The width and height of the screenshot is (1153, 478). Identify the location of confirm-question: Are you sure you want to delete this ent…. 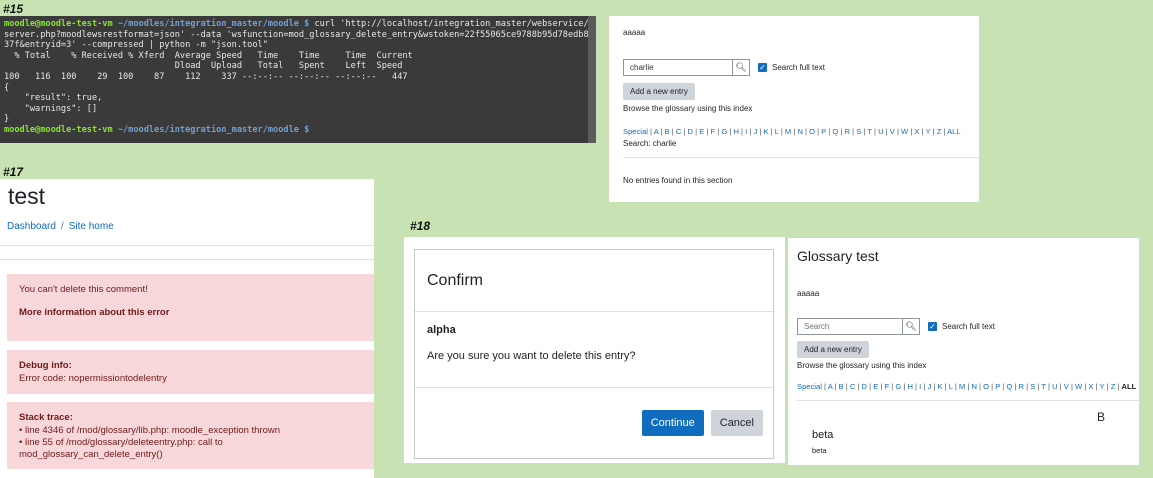
(531, 356).